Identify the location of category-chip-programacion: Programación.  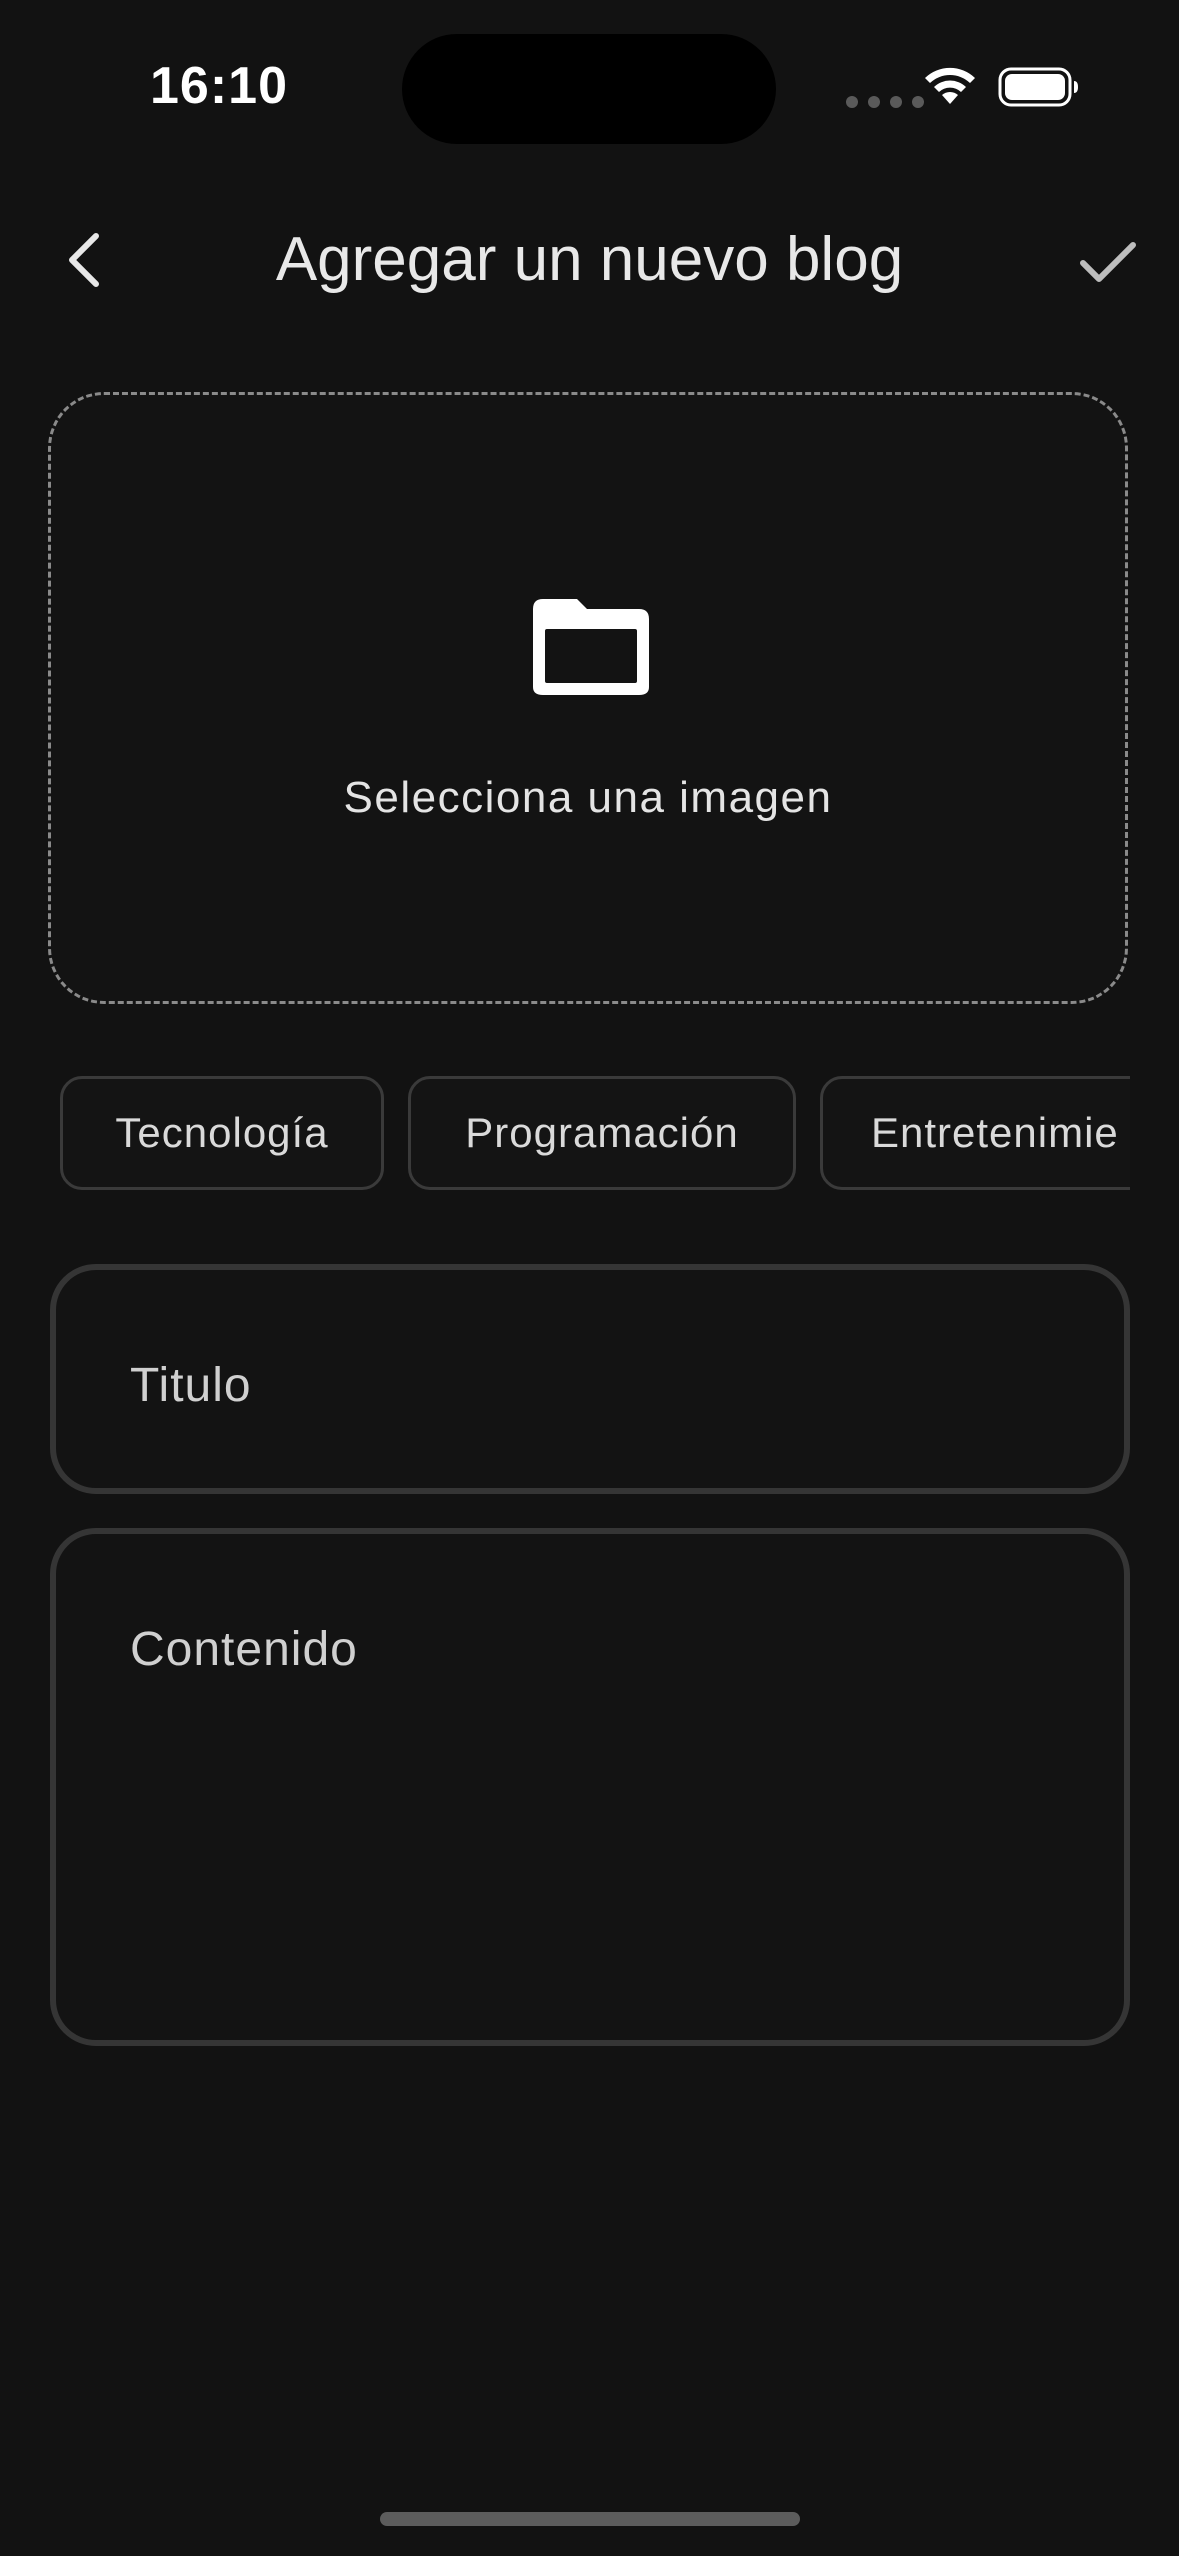
(602, 1133).